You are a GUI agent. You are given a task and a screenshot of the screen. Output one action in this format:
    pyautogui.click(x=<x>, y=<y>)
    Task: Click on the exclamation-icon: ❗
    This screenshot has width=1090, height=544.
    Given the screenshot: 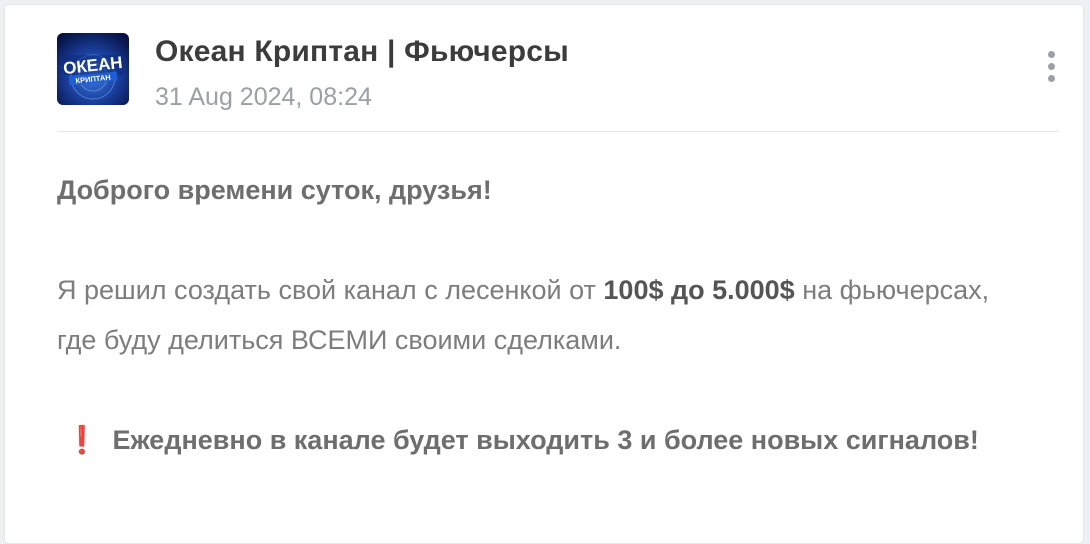 What is the action you would take?
    pyautogui.click(x=82, y=440)
    